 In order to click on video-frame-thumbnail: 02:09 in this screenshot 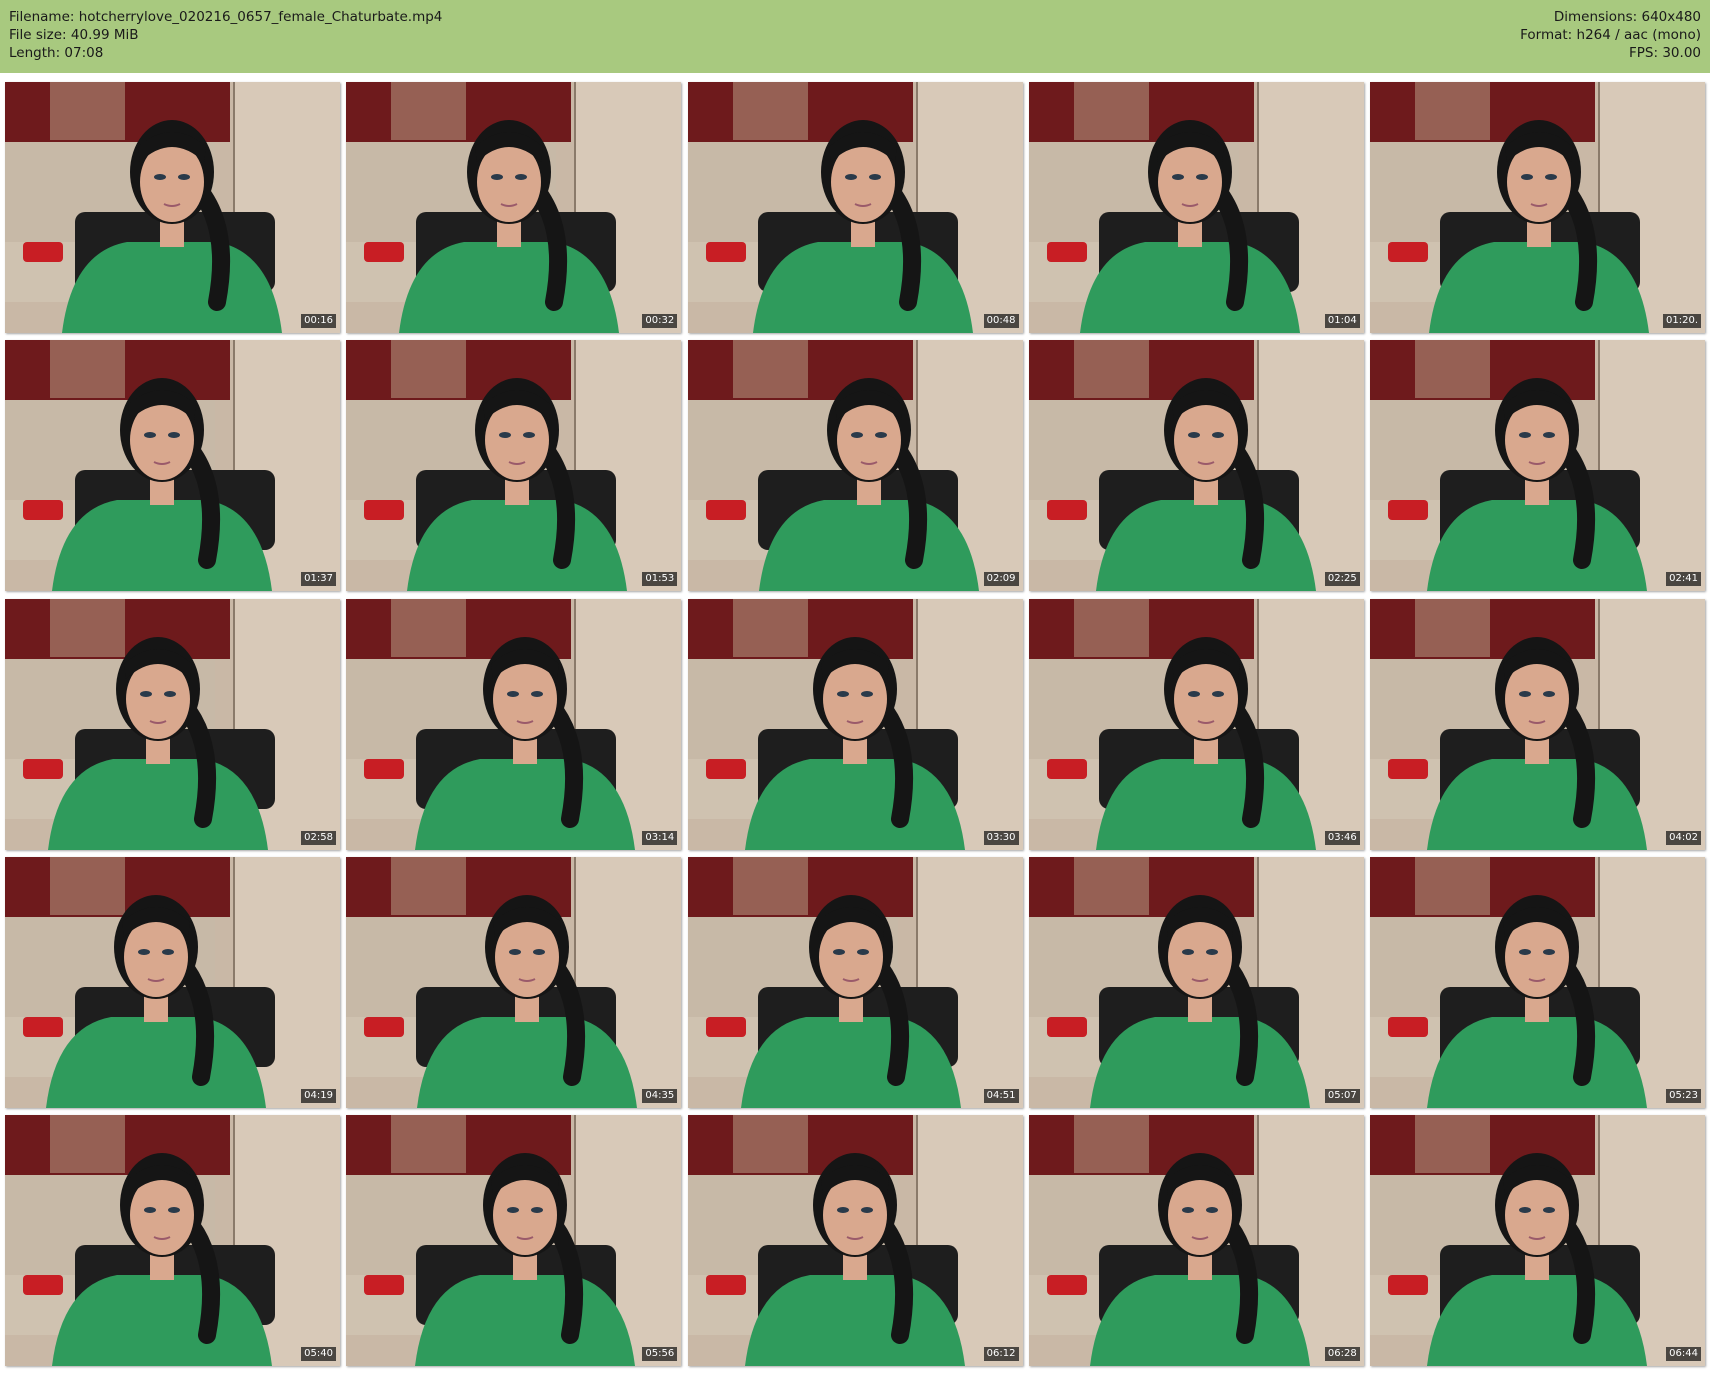, I will do `click(855, 466)`.